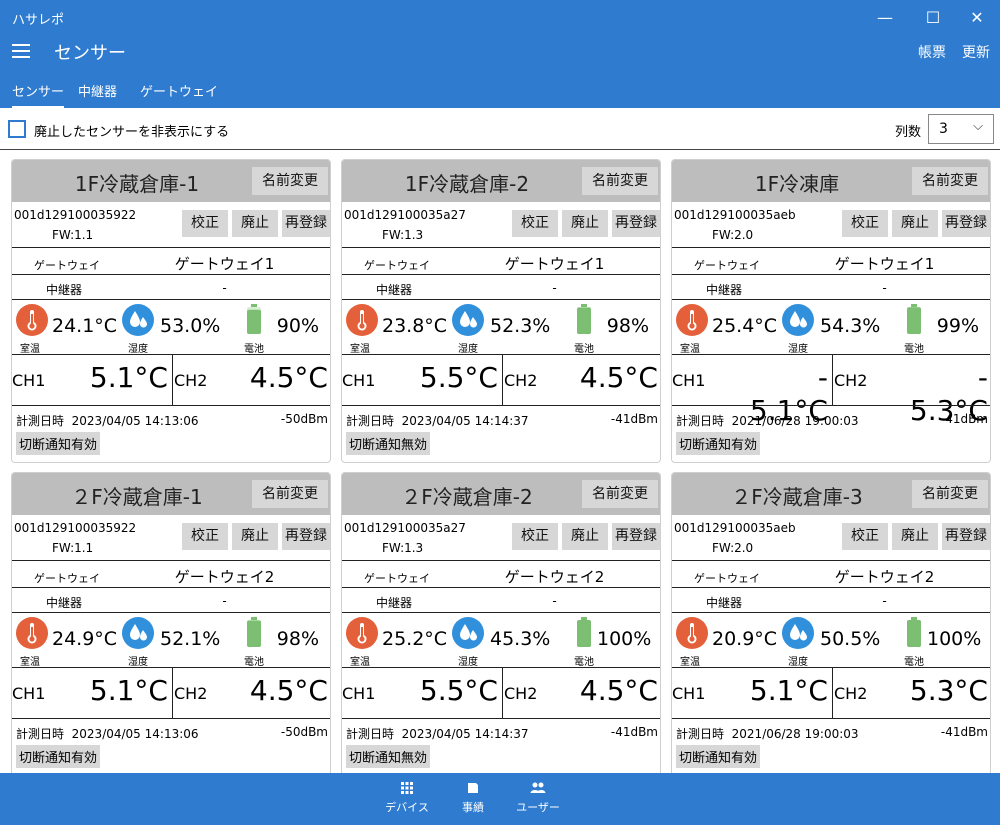  What do you see at coordinates (500, 129) in the screenshot?
I see `filter-bar: 廃止したセンサーを非表示にする 列数 3 ⌵` at bounding box center [500, 129].